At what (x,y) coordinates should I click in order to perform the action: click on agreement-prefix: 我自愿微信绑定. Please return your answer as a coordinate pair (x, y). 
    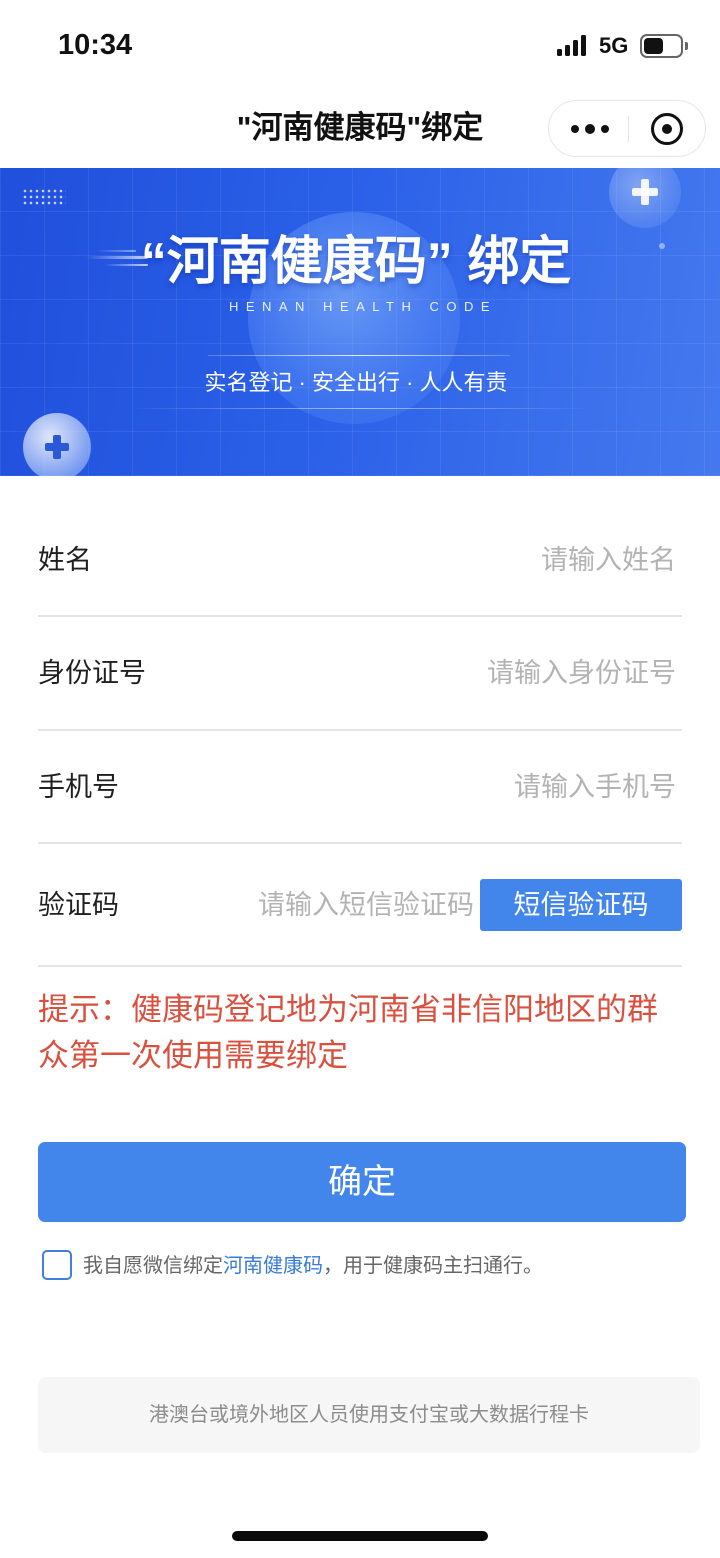
    Looking at the image, I should click on (153, 1266).